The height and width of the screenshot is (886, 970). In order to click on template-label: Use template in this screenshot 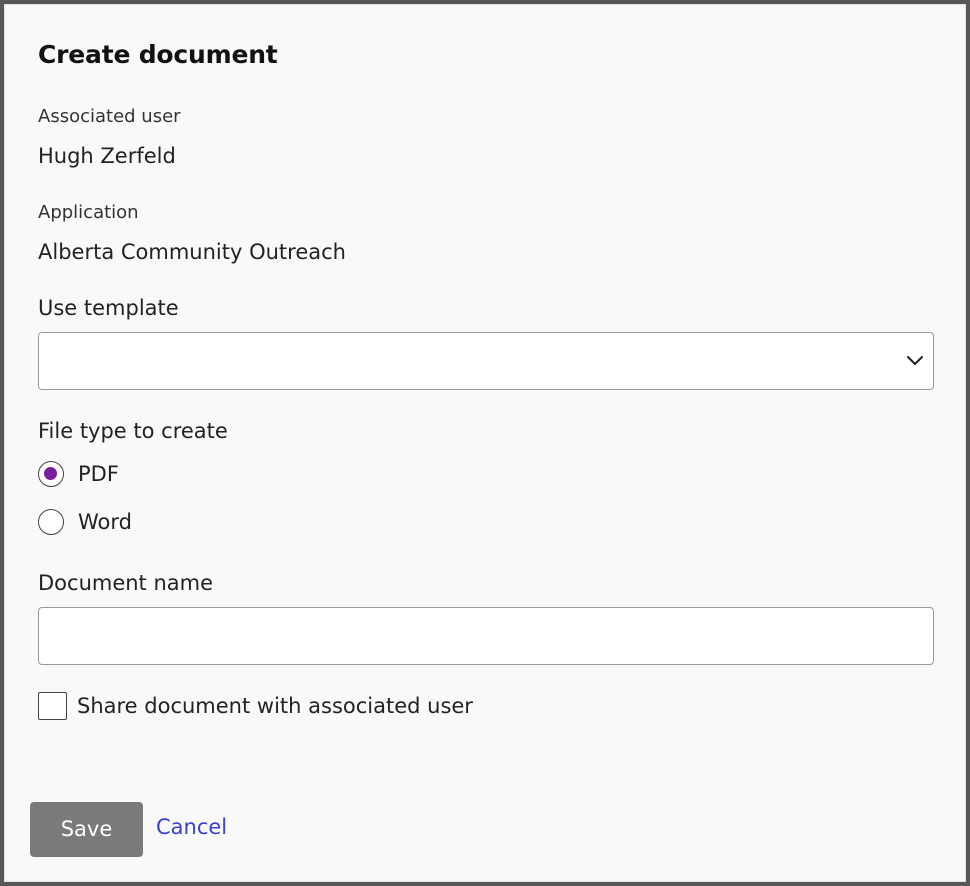, I will do `click(108, 308)`.